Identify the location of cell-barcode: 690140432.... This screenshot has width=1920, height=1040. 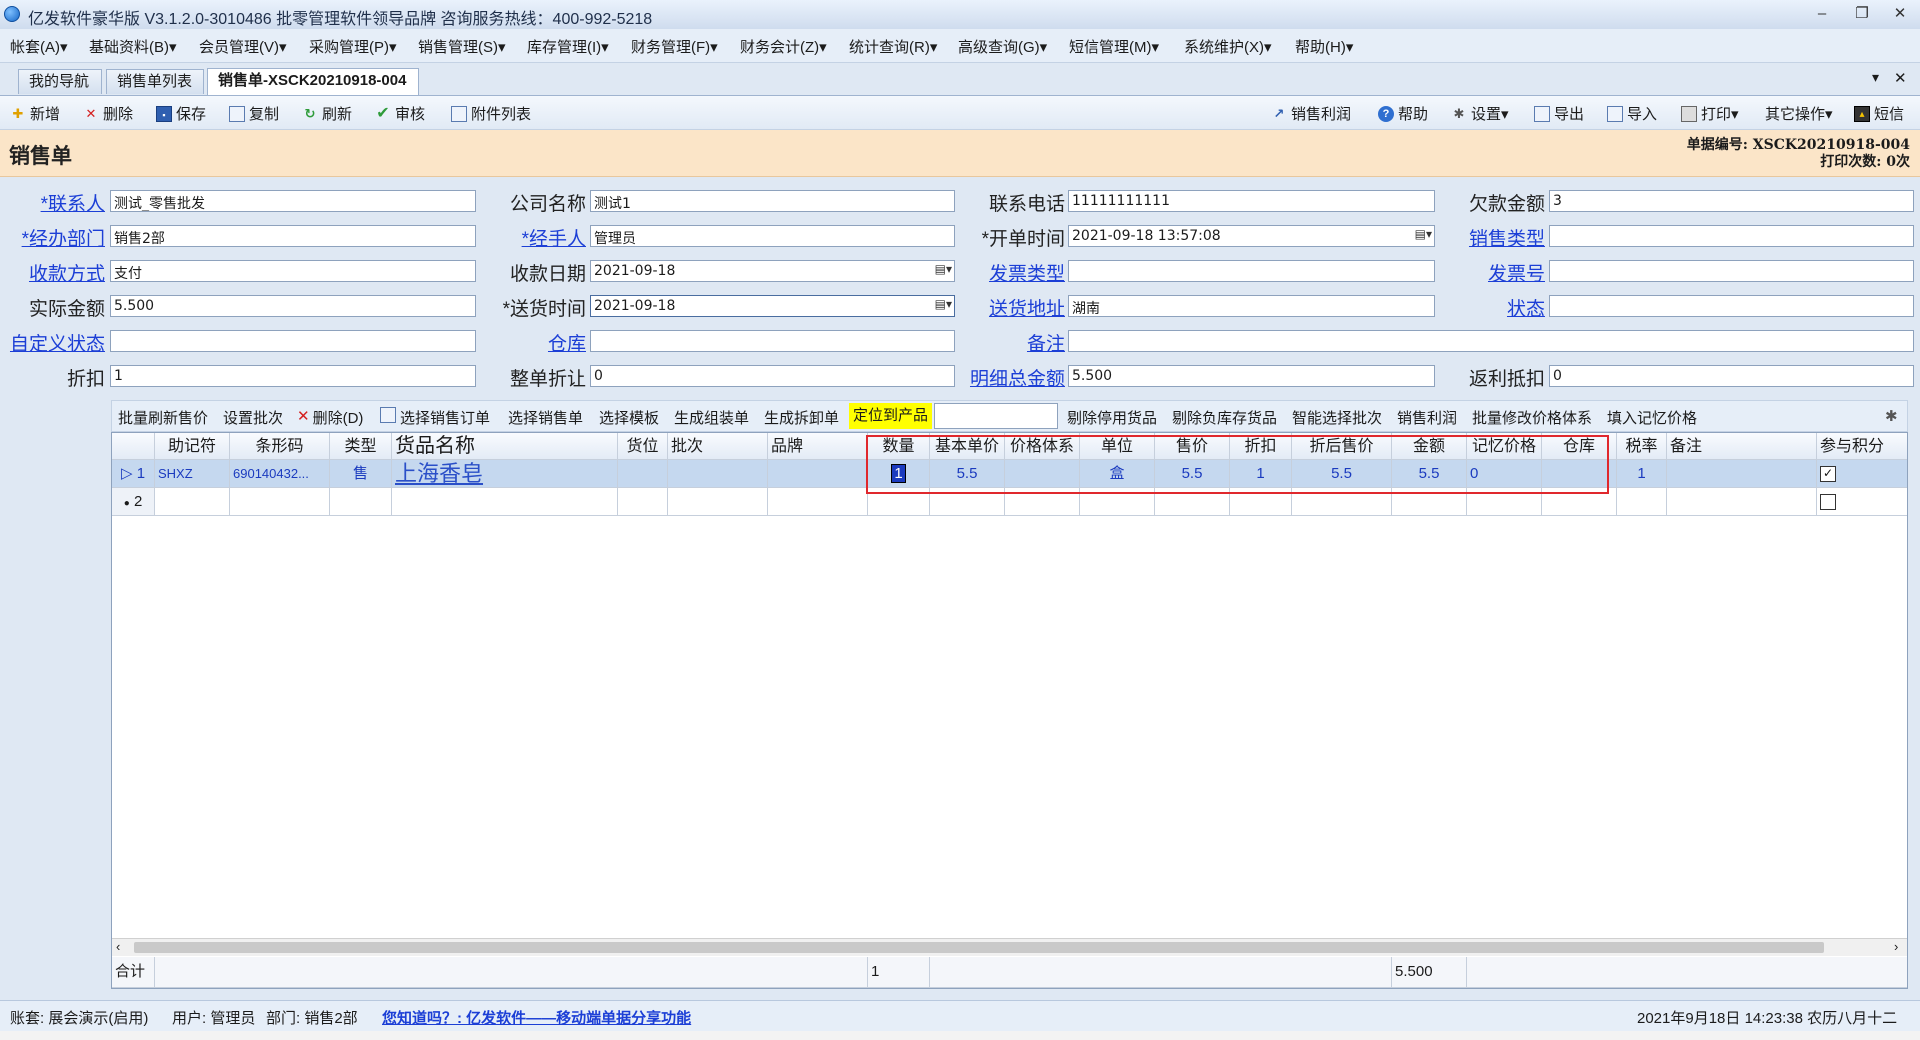
(280, 474).